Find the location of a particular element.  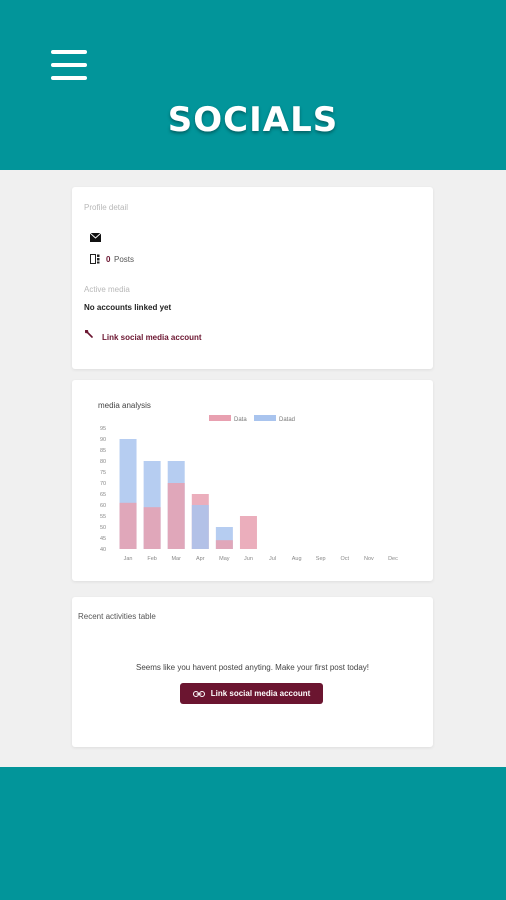

y-tick-label: 90 is located at coordinates (103, 440).